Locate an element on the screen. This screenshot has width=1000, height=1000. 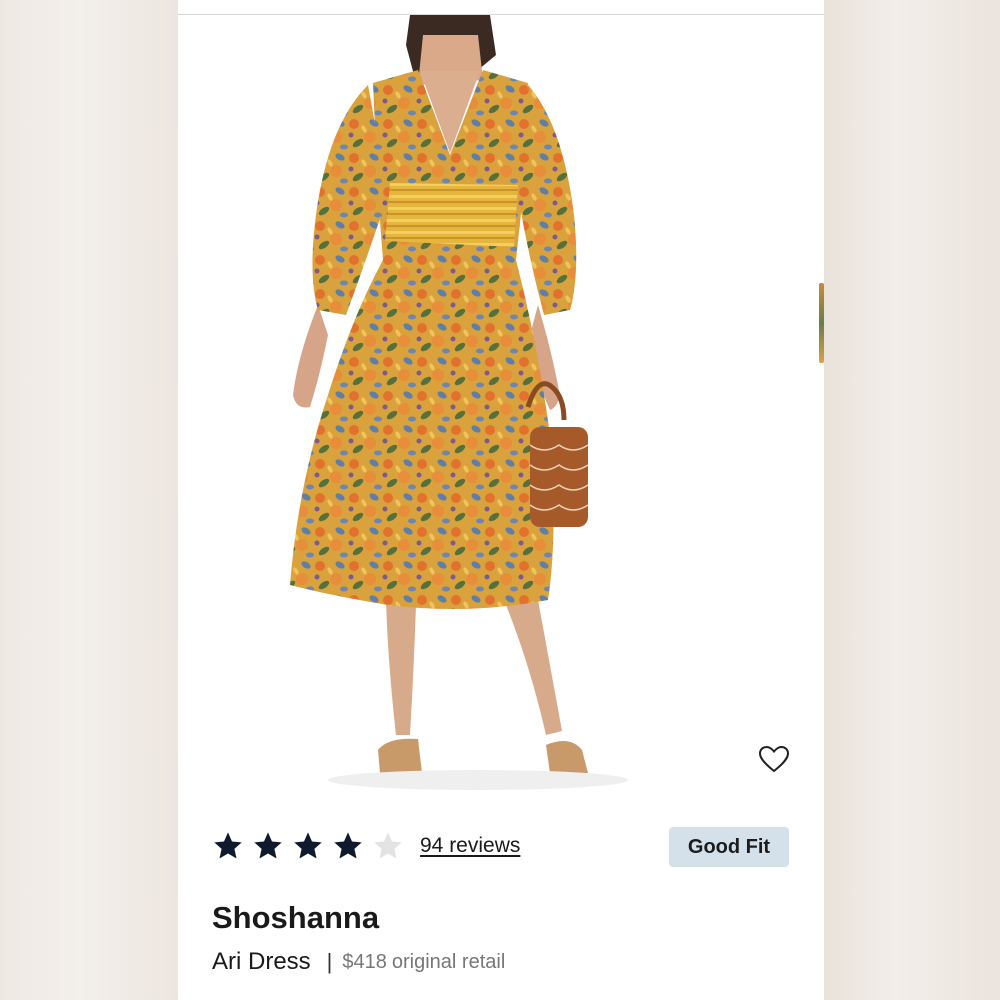
retail-price: $418 is located at coordinates (364, 961).